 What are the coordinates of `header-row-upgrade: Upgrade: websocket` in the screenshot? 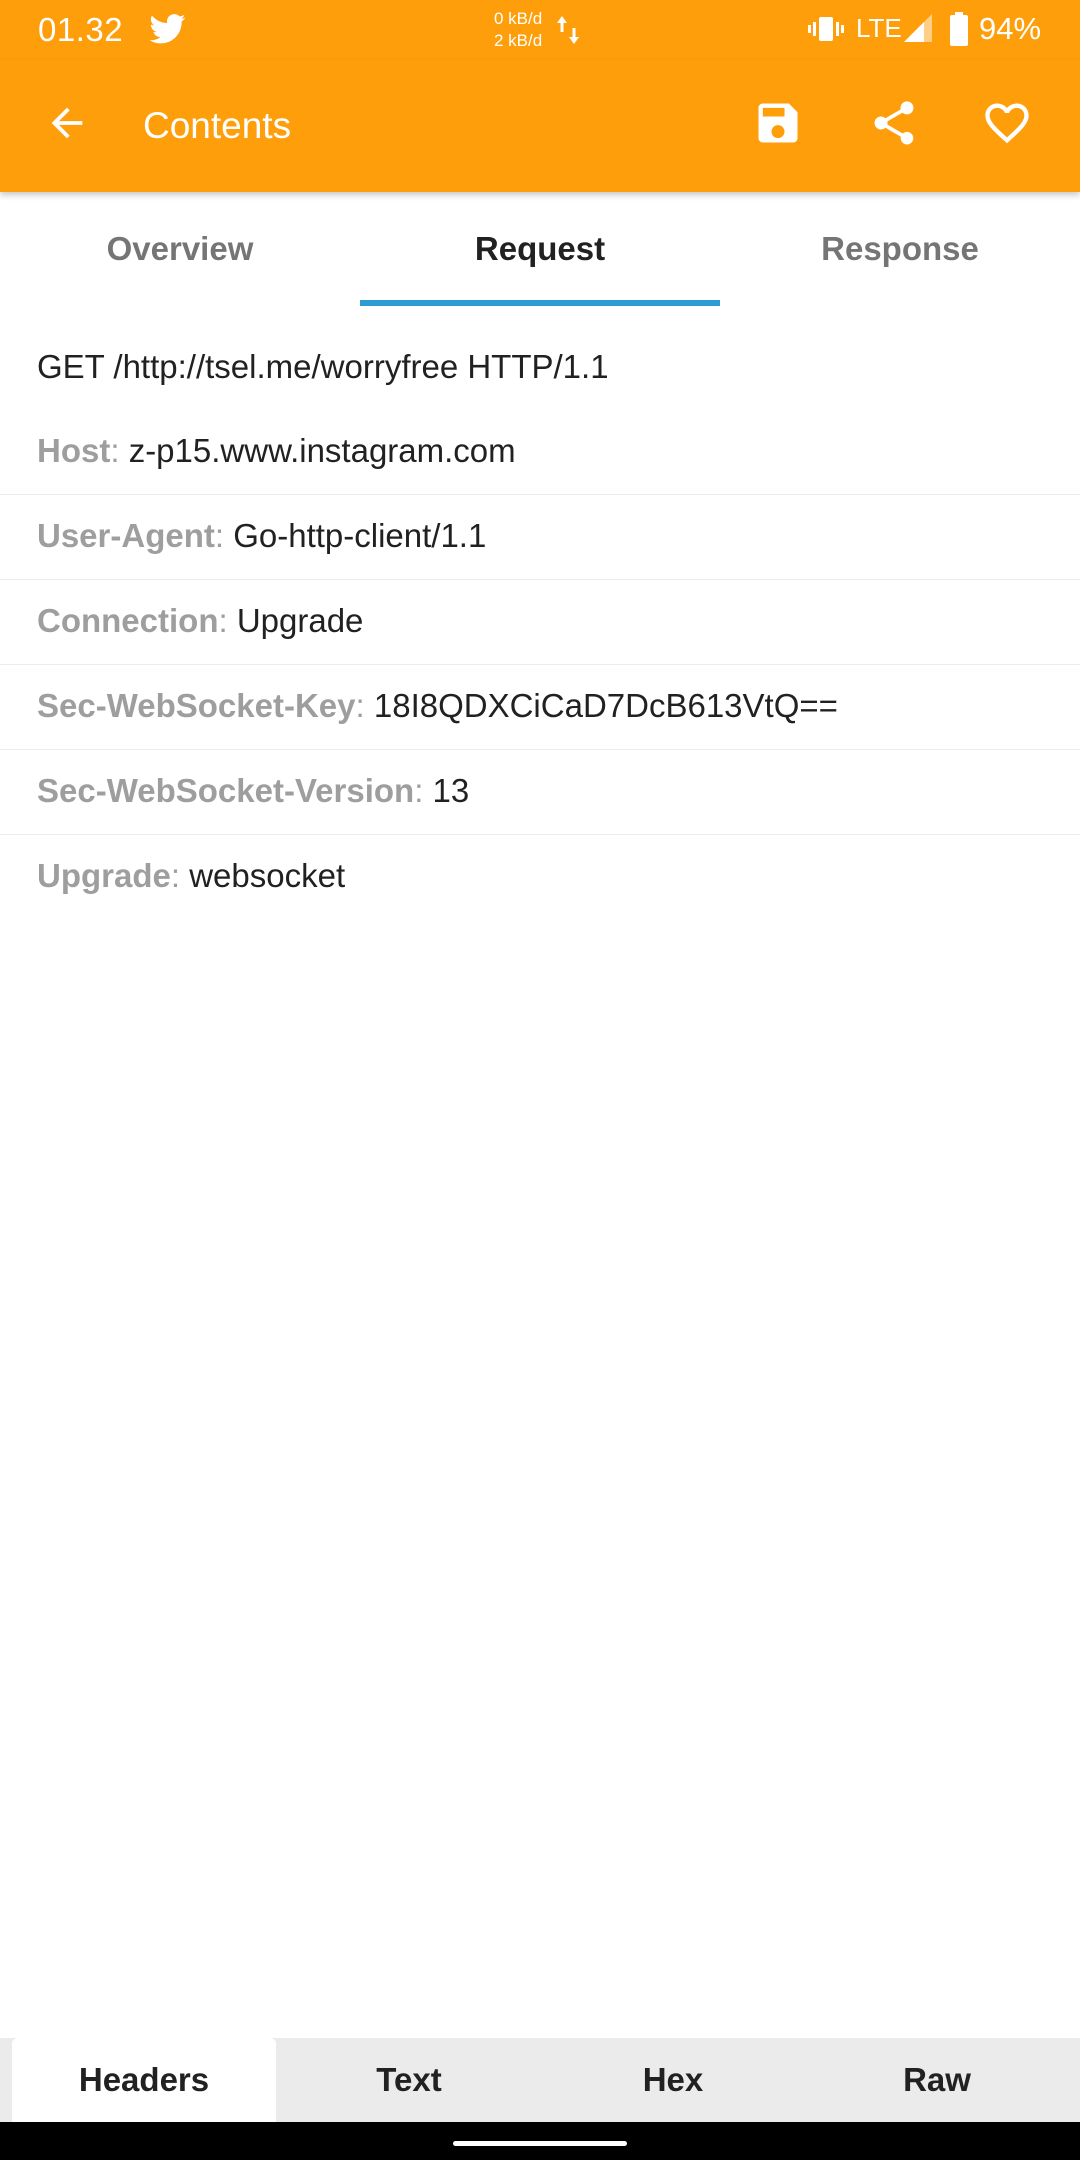 It's located at (540, 877).